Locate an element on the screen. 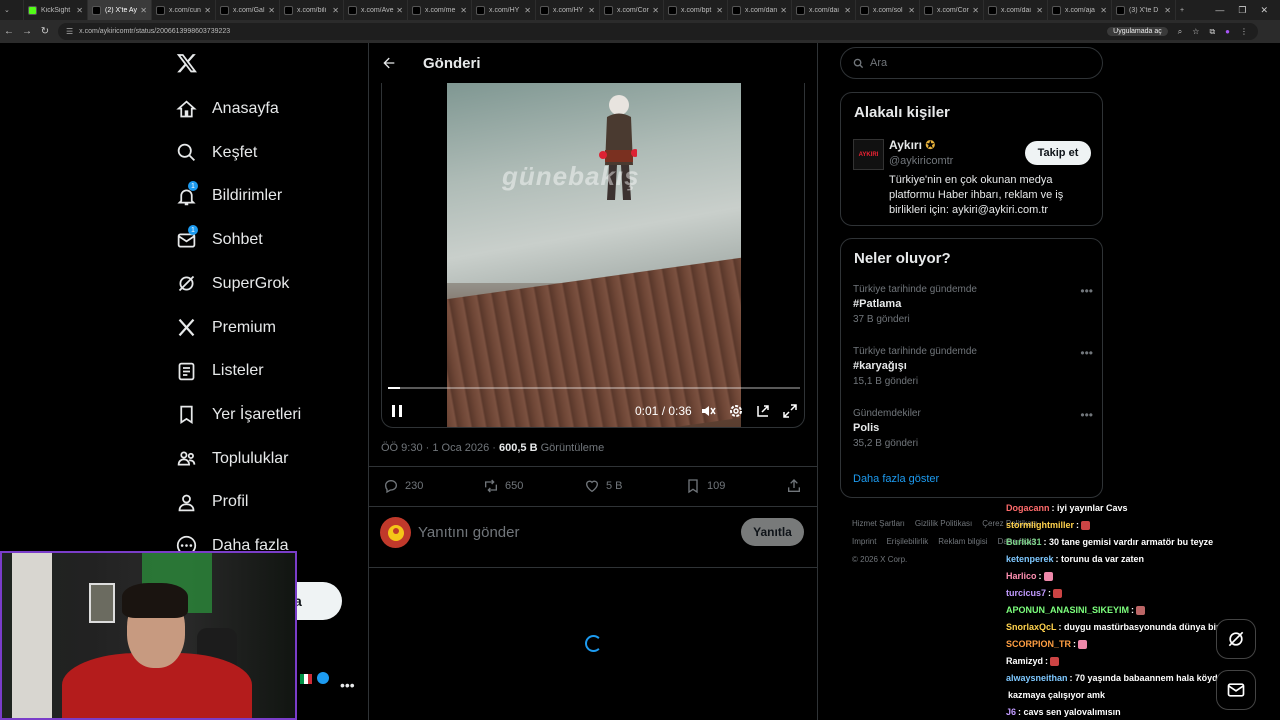  profile-icon: ● is located at coordinates (1227, 31).